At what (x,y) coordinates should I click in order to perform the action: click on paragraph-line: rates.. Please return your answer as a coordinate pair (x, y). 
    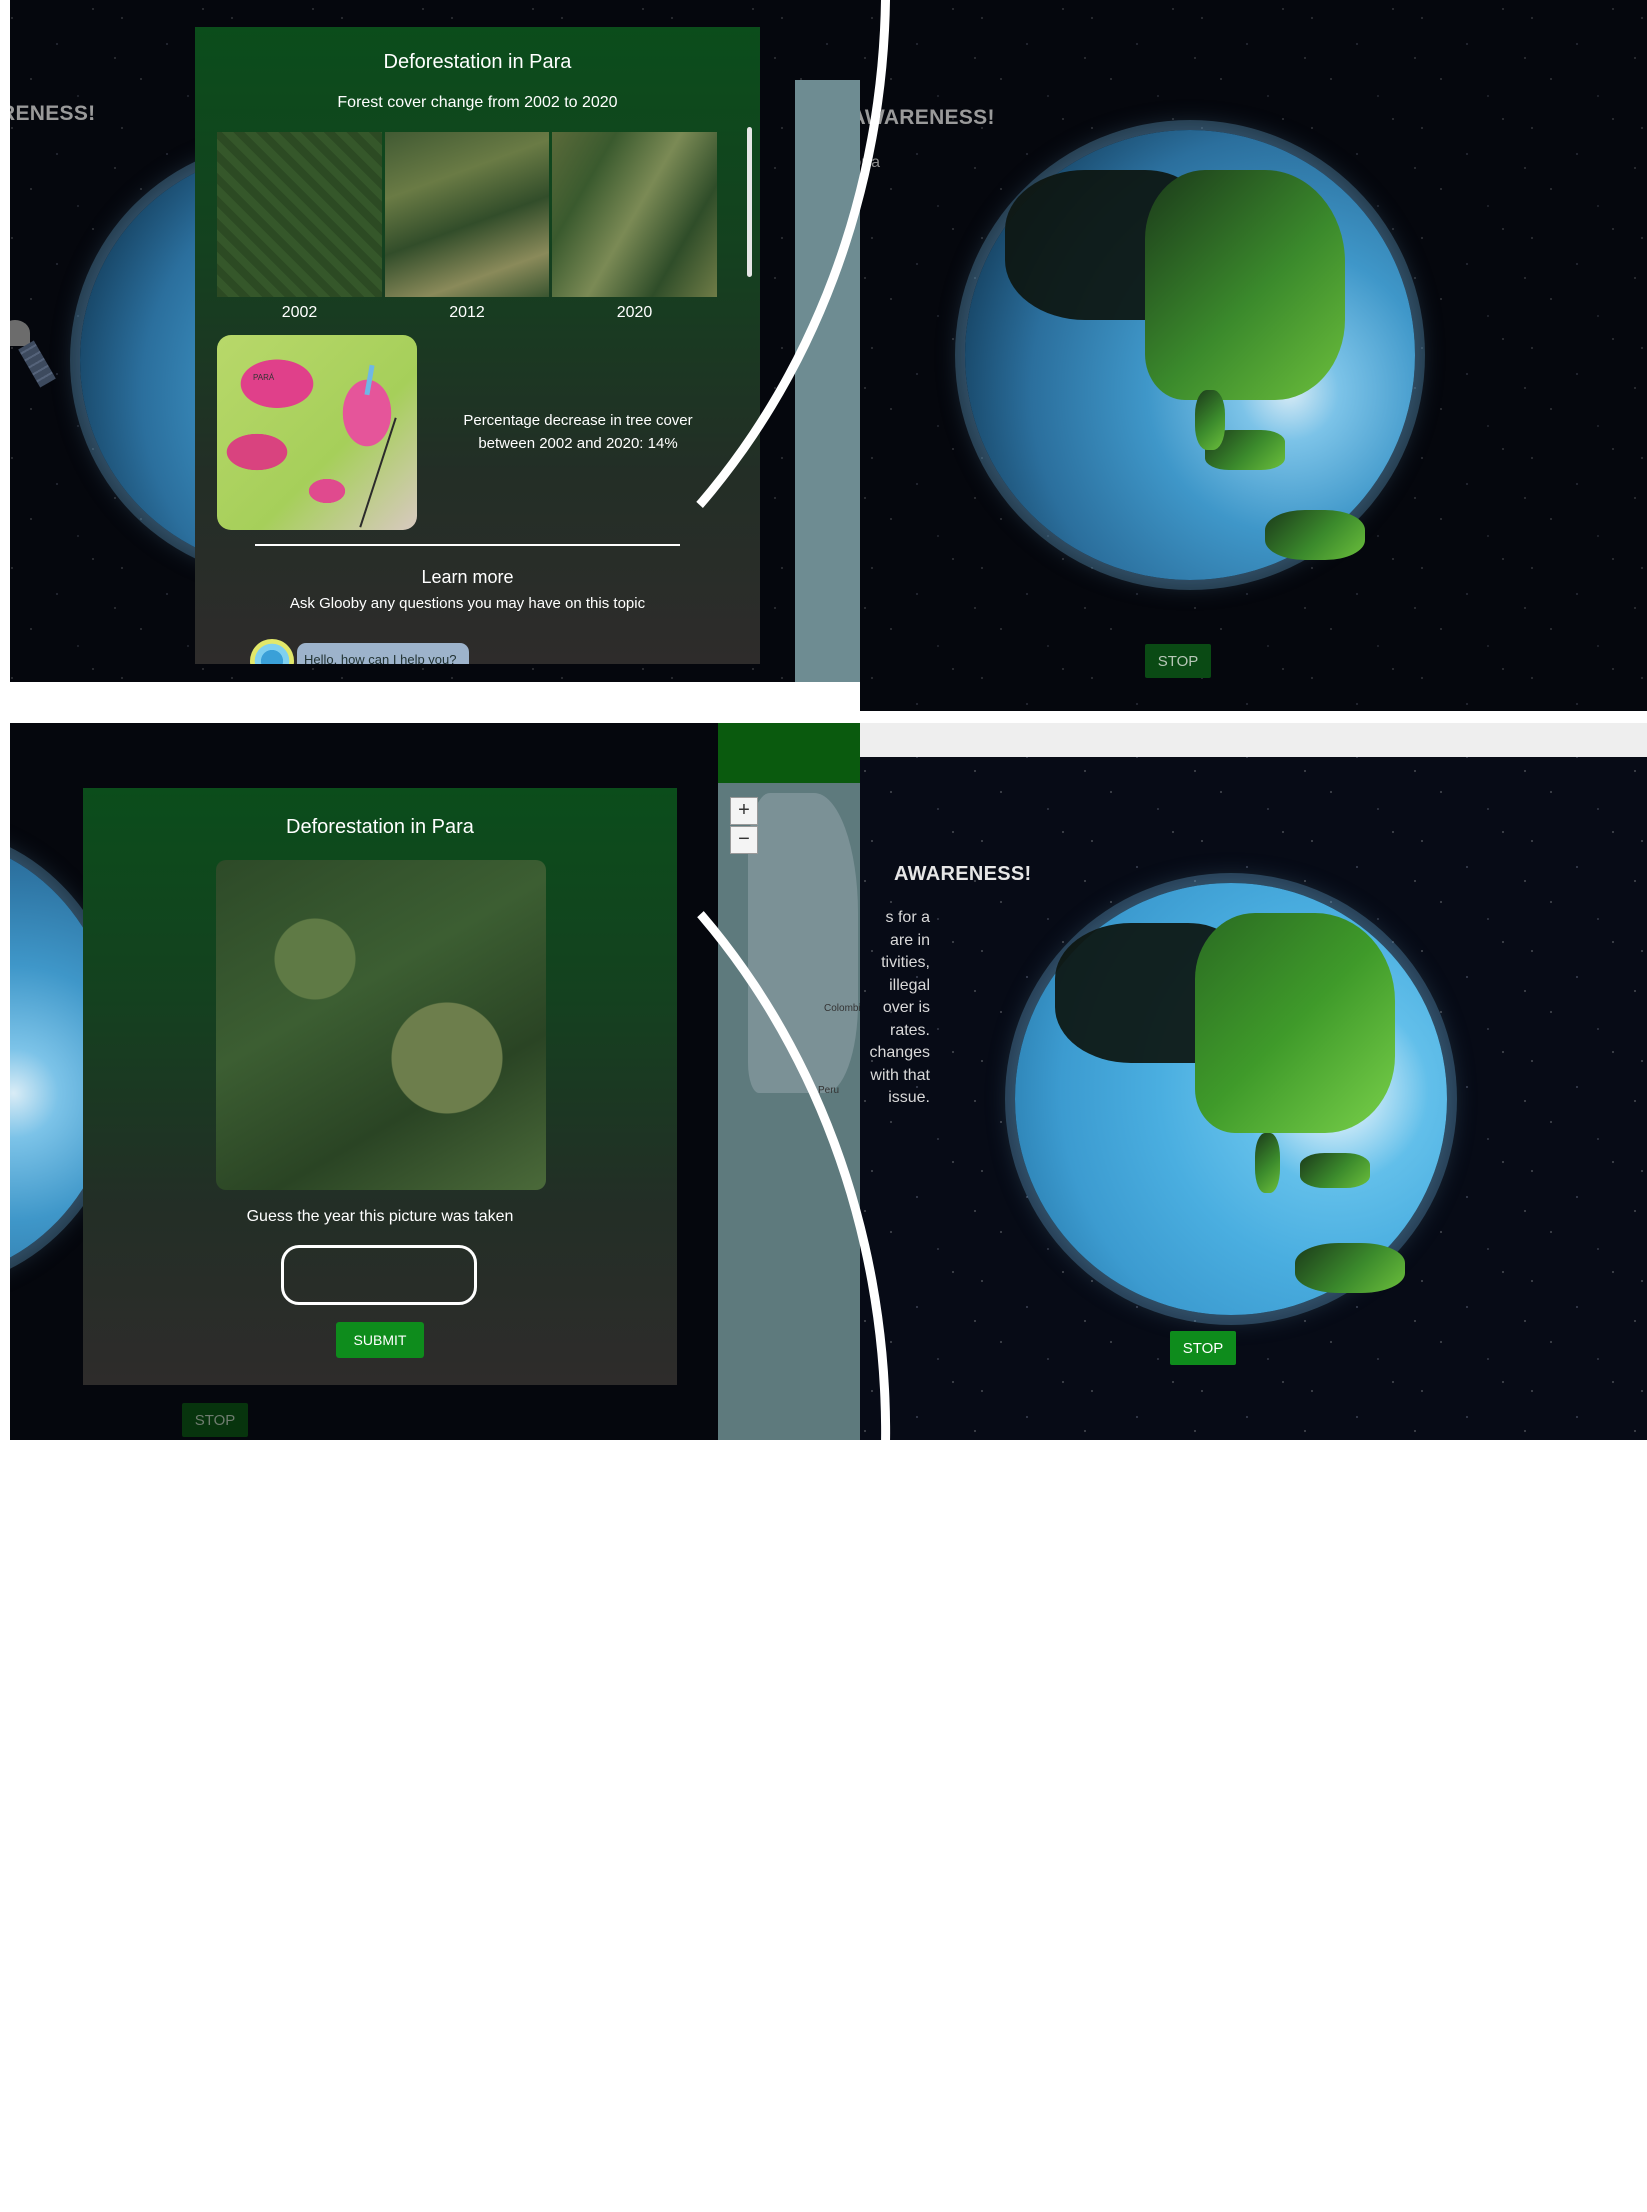
    Looking at the image, I should click on (909, 1030).